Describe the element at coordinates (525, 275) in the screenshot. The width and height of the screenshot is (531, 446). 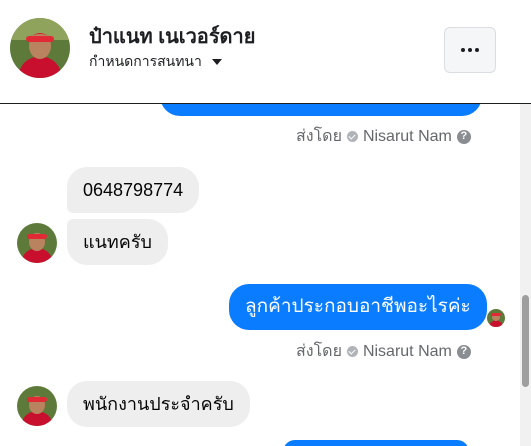
I see `scrollbar-track` at that location.